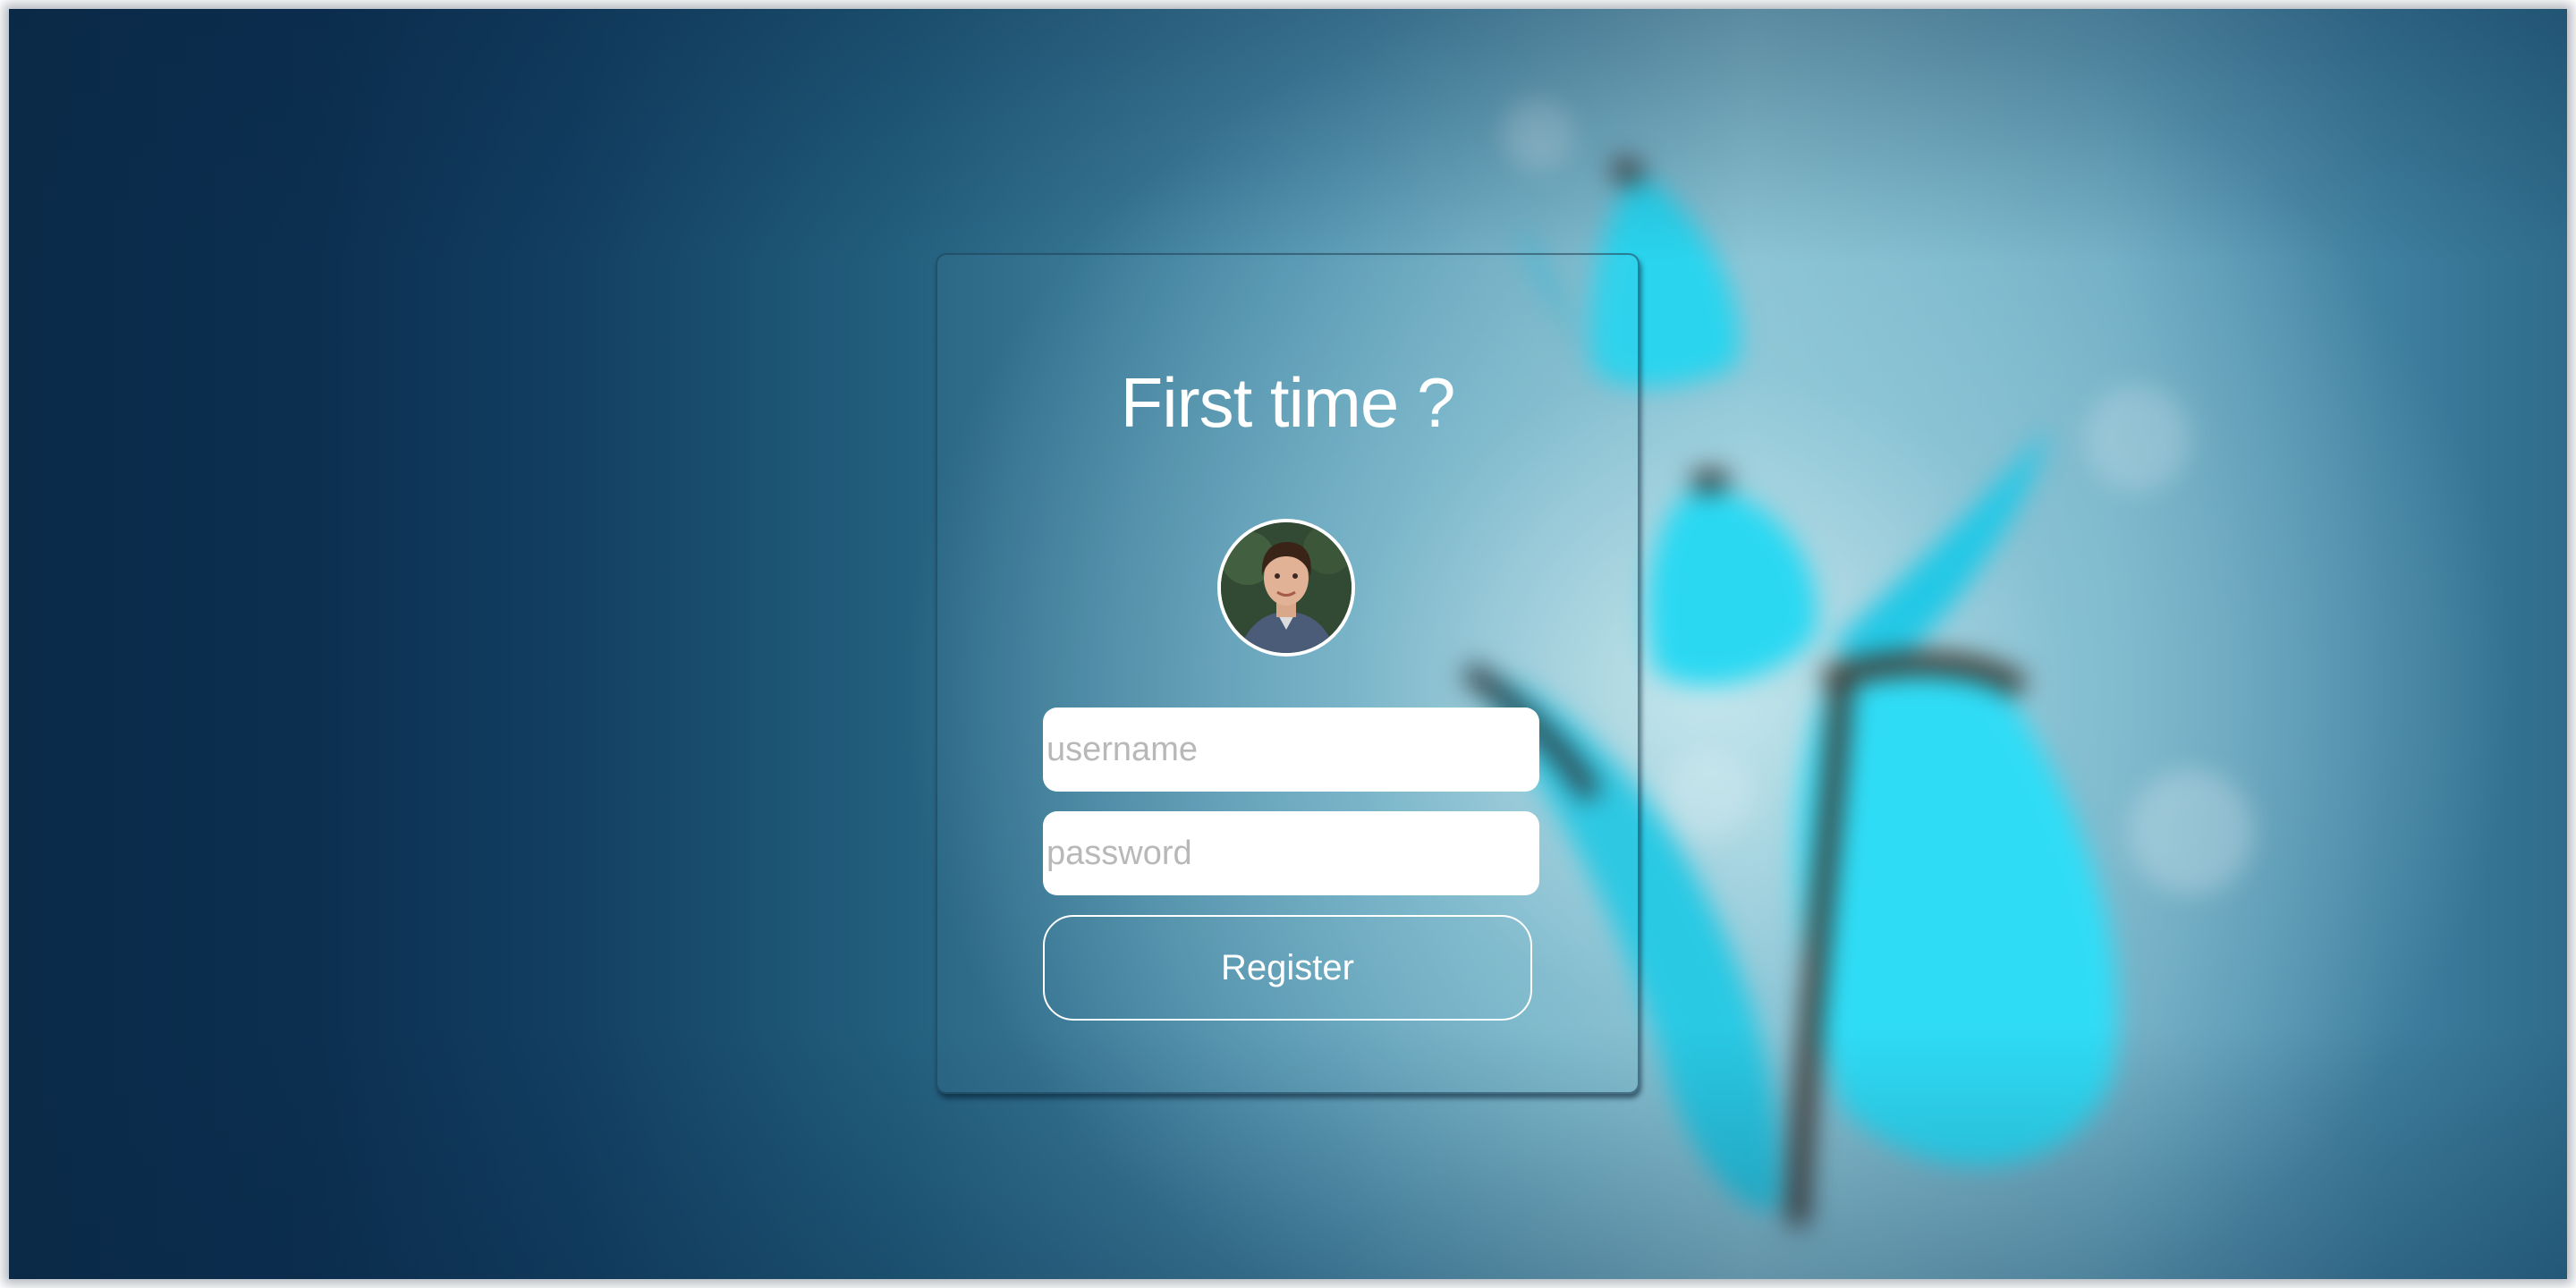 This screenshot has width=2576, height=1288. Describe the element at coordinates (1287, 968) in the screenshot. I see `register-button: Register` at that location.